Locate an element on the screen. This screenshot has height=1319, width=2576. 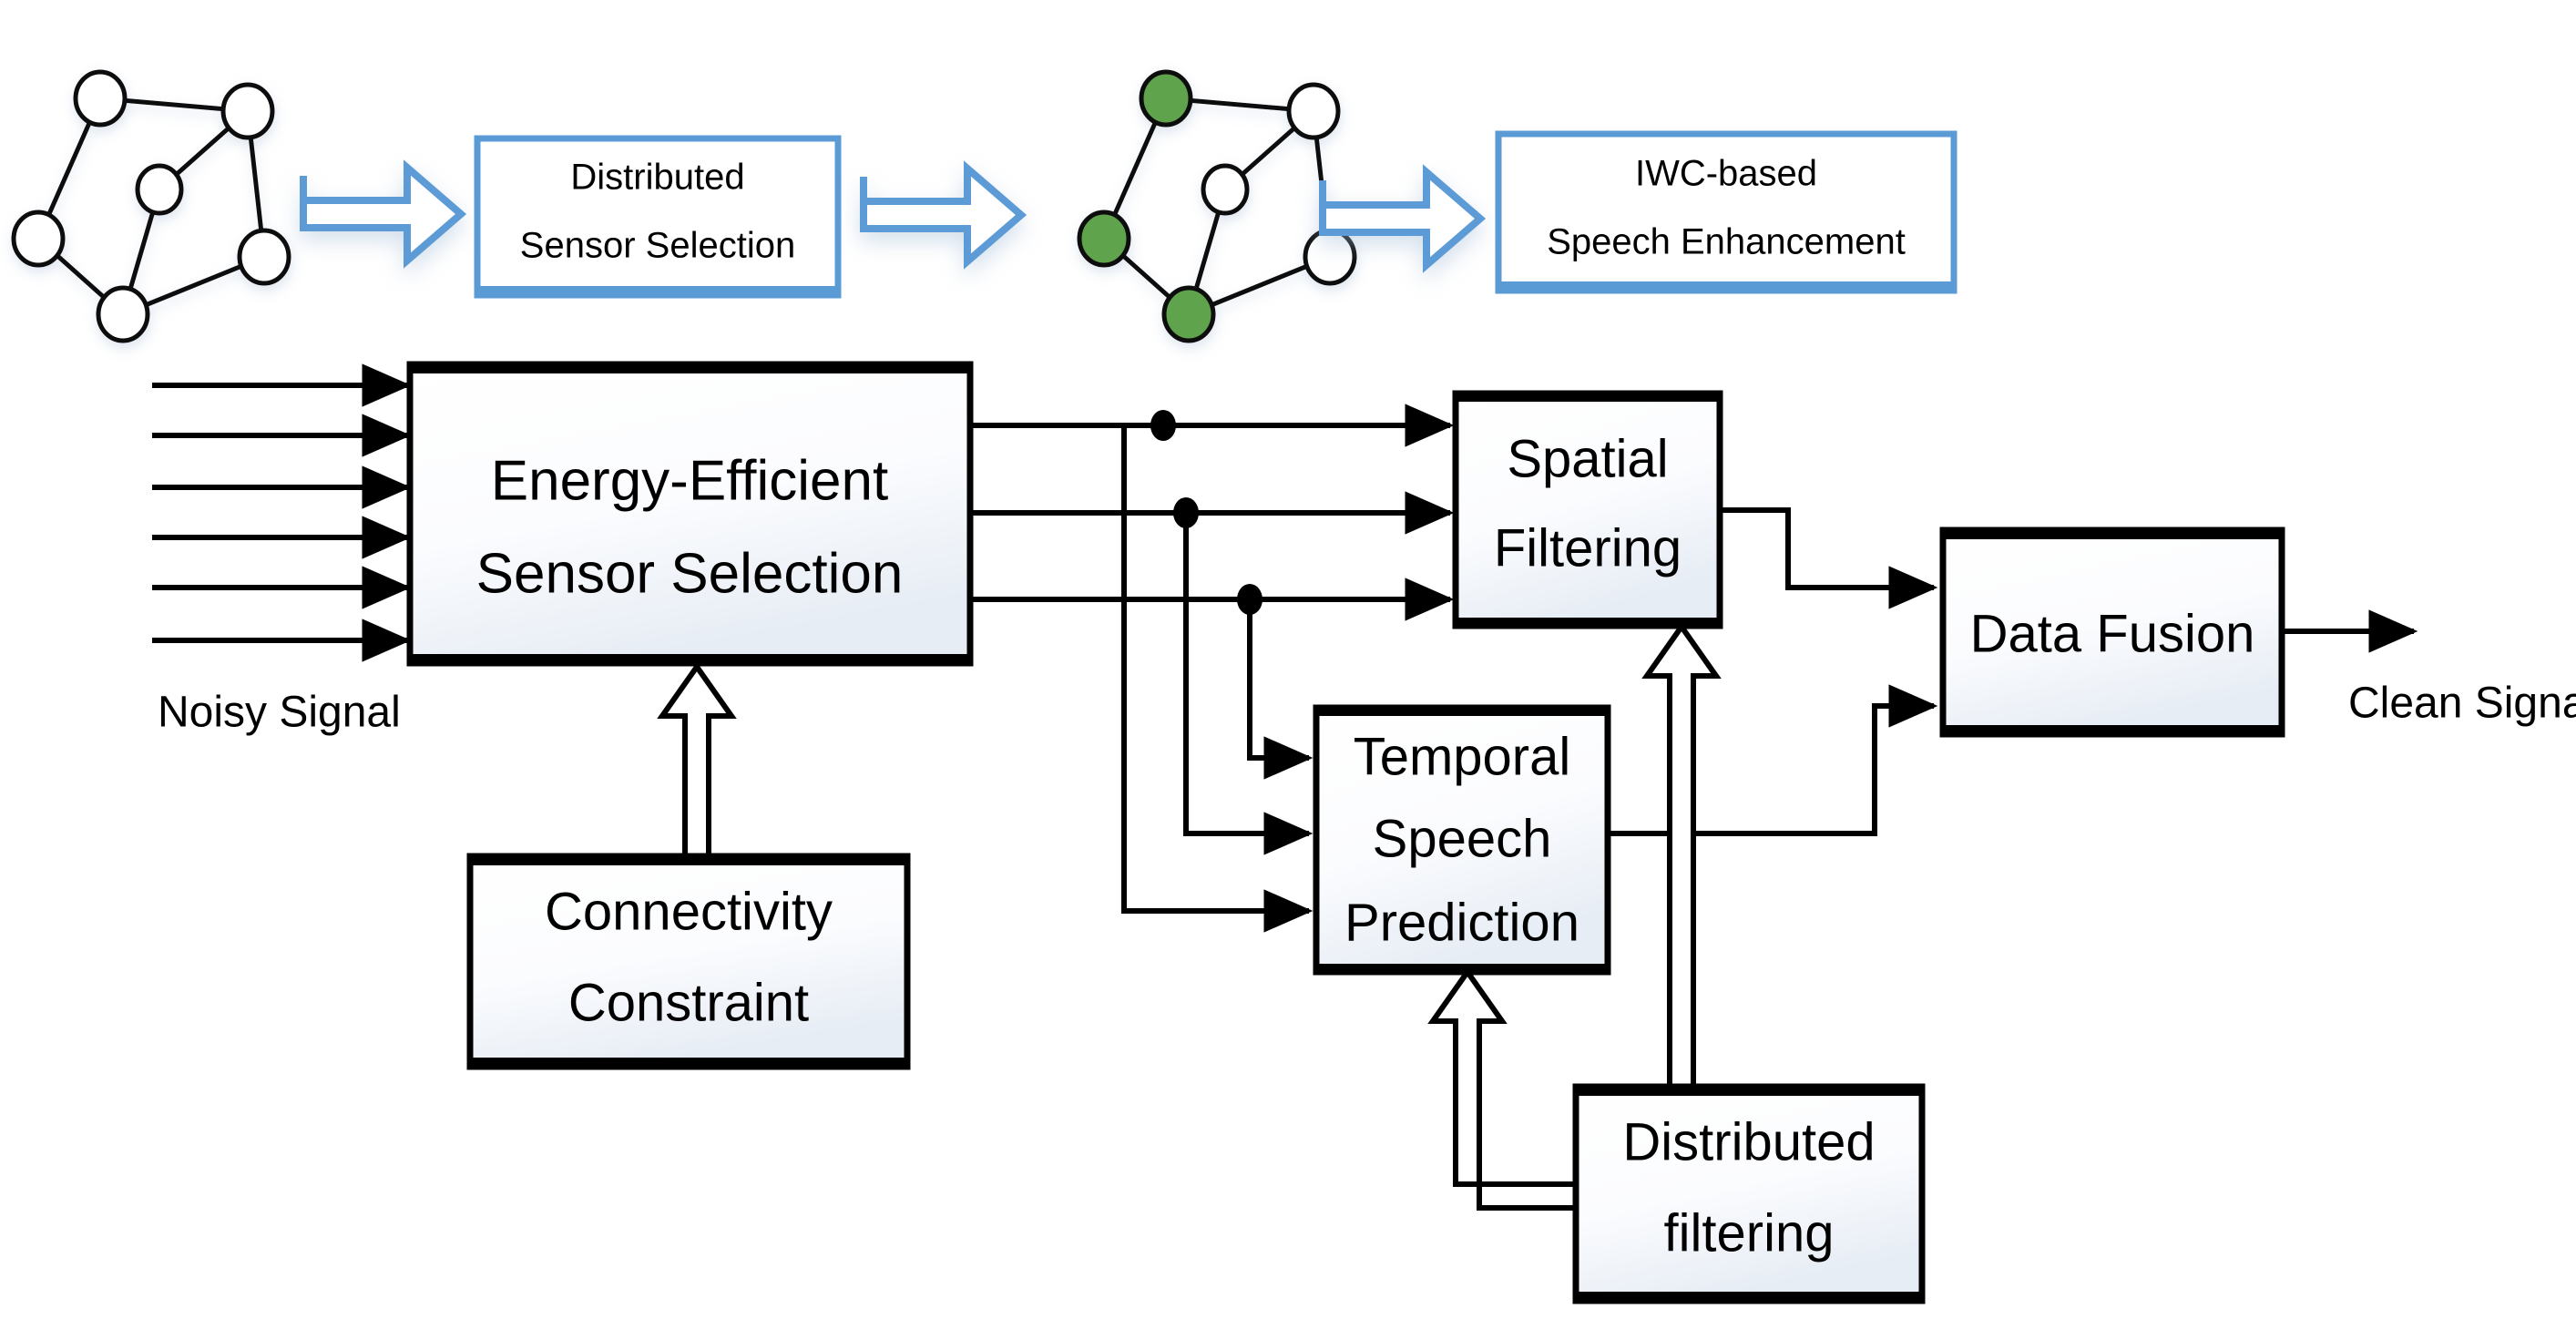
sensor-network-graph-unselected is located at coordinates (151, 206).